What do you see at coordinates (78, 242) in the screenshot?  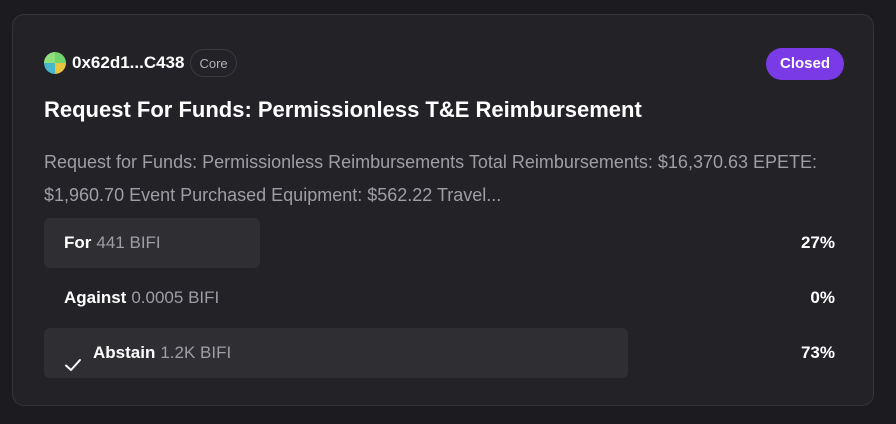 I see `vote-choice-label: For` at bounding box center [78, 242].